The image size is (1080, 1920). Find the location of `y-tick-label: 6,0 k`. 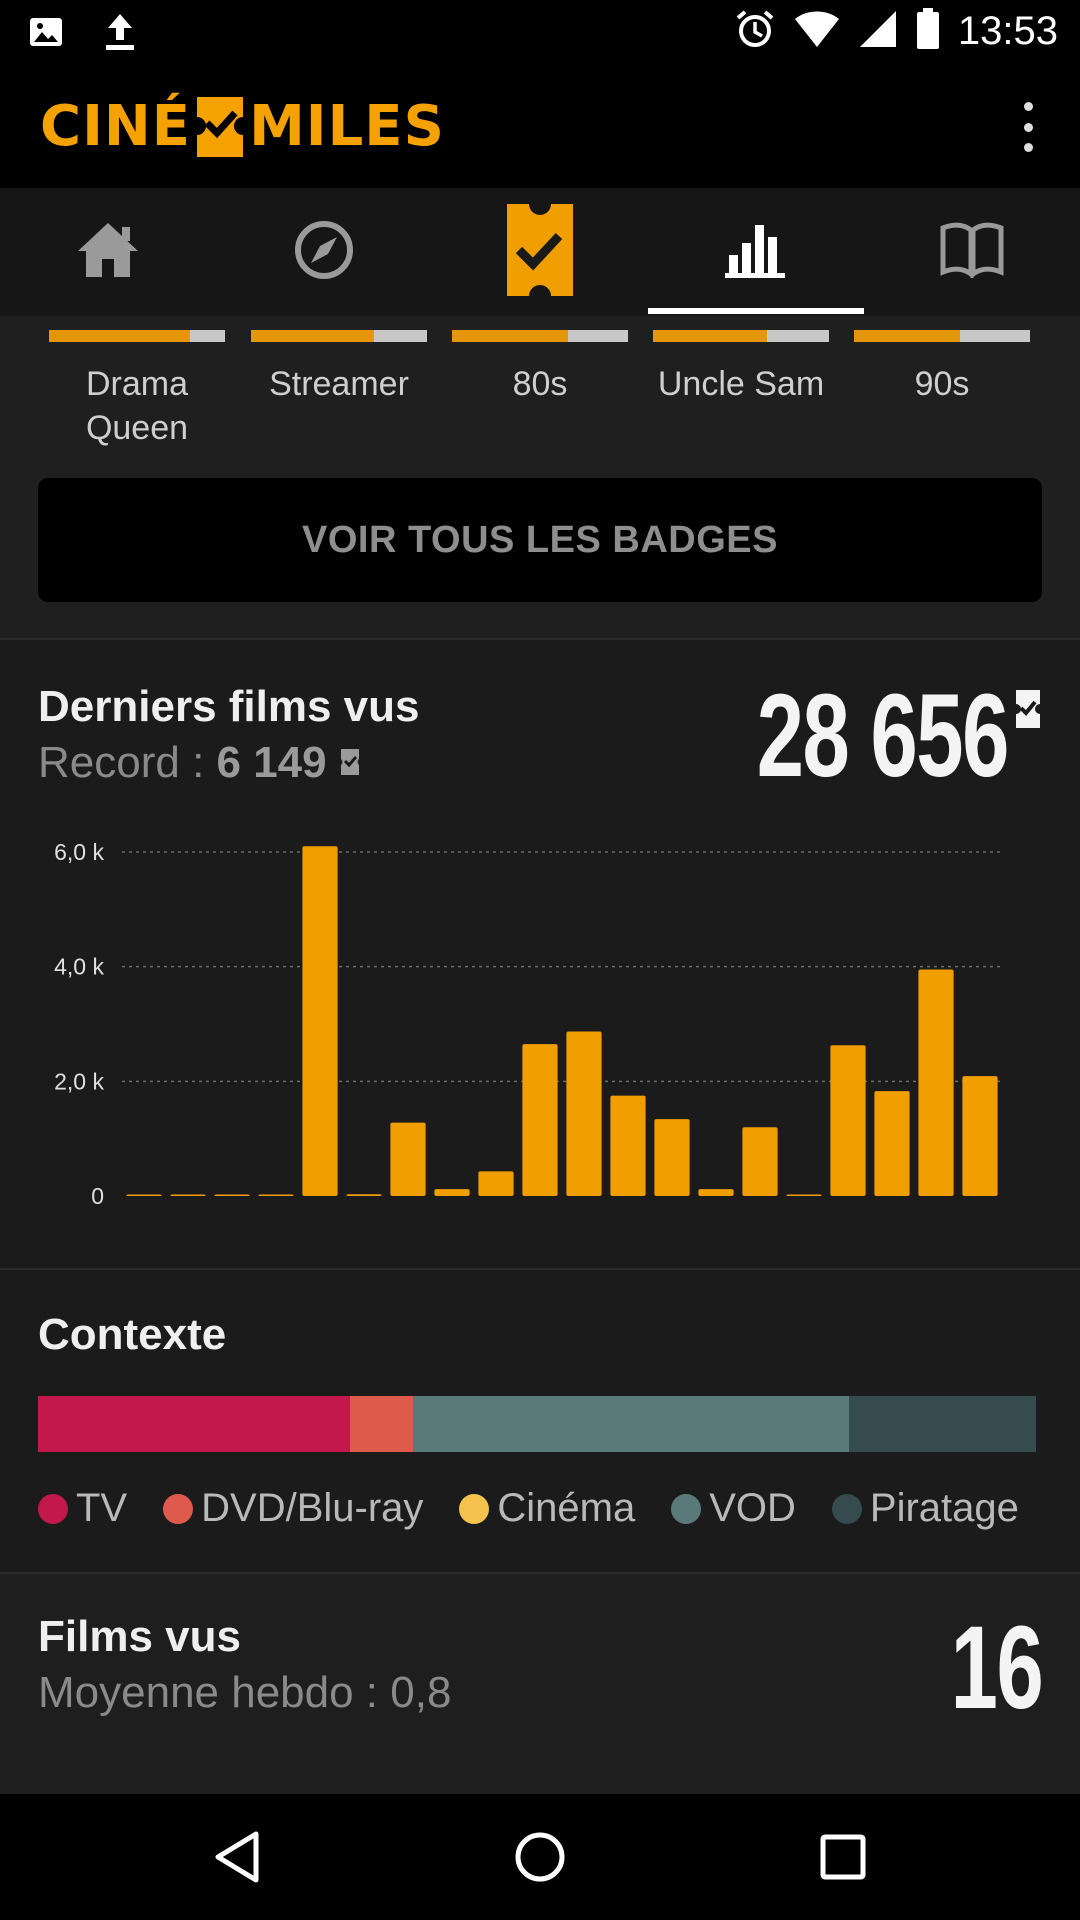

y-tick-label: 6,0 k is located at coordinates (79, 852).